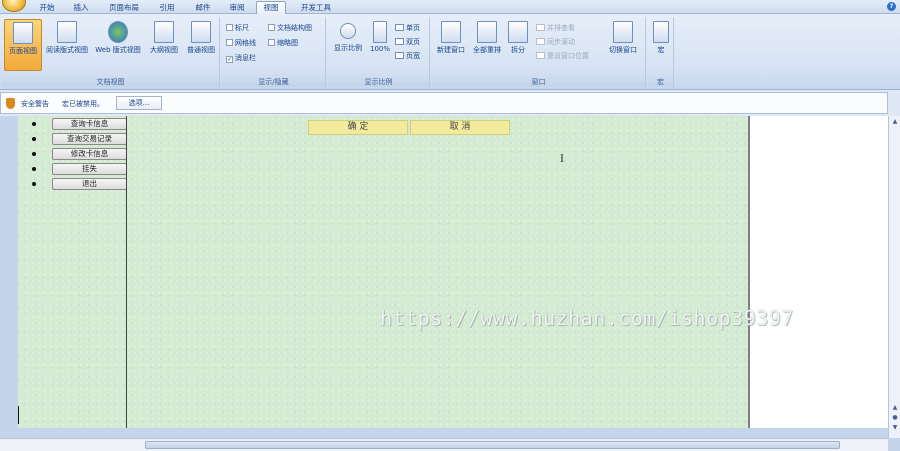 The height and width of the screenshot is (451, 900). What do you see at coordinates (164, 45) in the screenshot?
I see `outline-button: 大纲视图` at bounding box center [164, 45].